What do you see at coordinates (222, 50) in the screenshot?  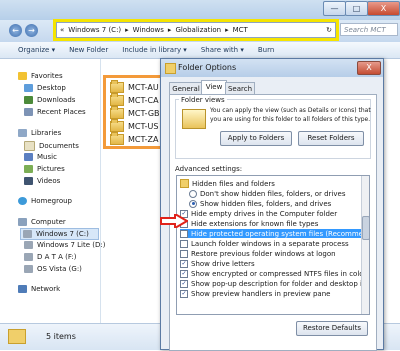 I see `share-with-button: Share with ▾` at bounding box center [222, 50].